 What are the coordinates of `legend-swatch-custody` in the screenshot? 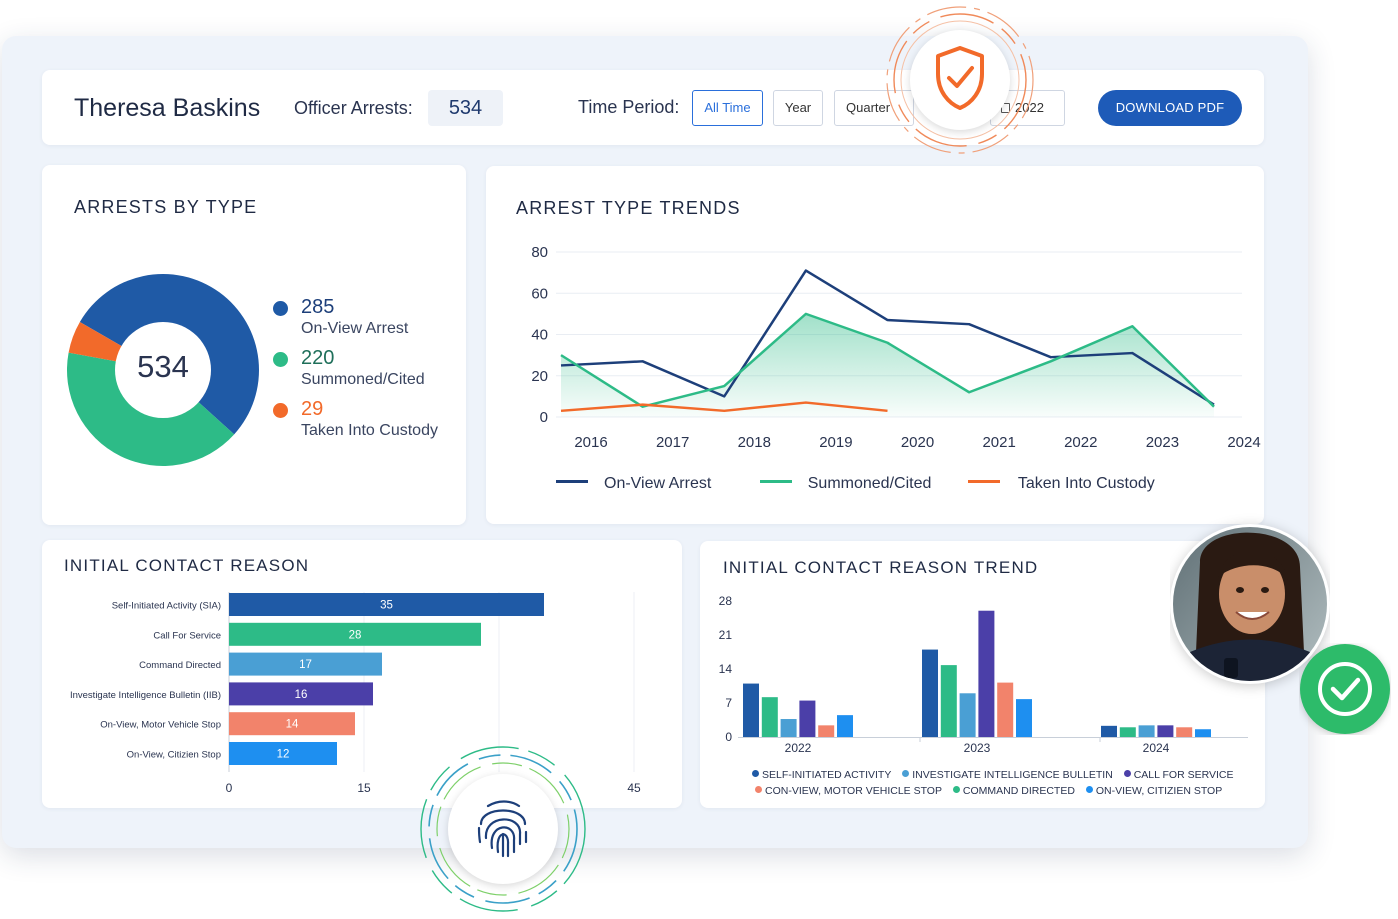 It's located at (983, 481).